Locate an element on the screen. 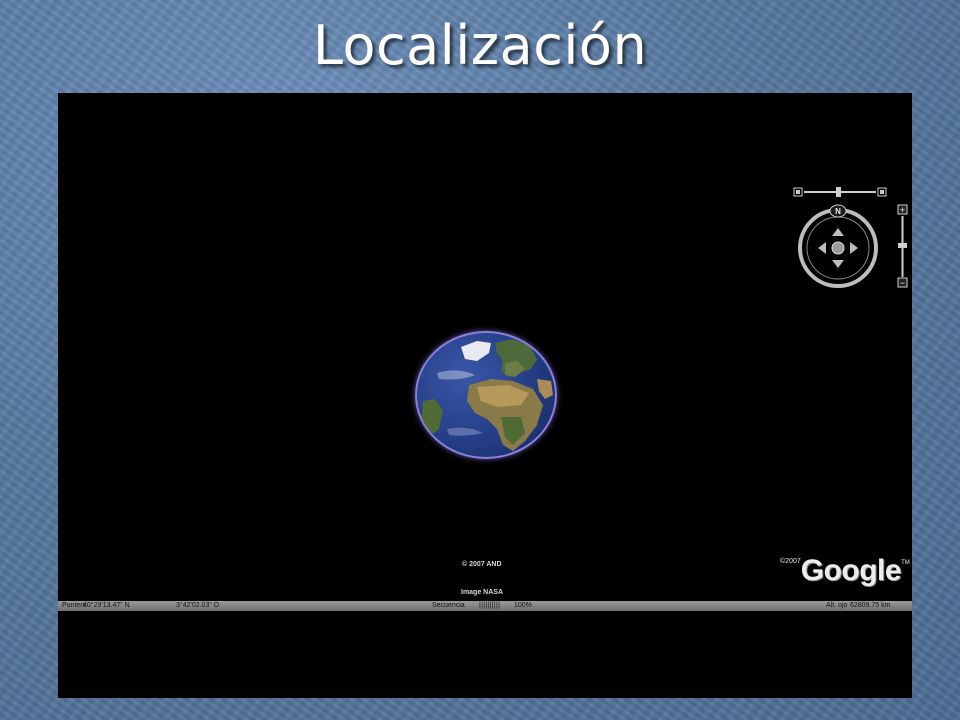 The image size is (960, 720). streaming-label: Secuencia is located at coordinates (448, 605).